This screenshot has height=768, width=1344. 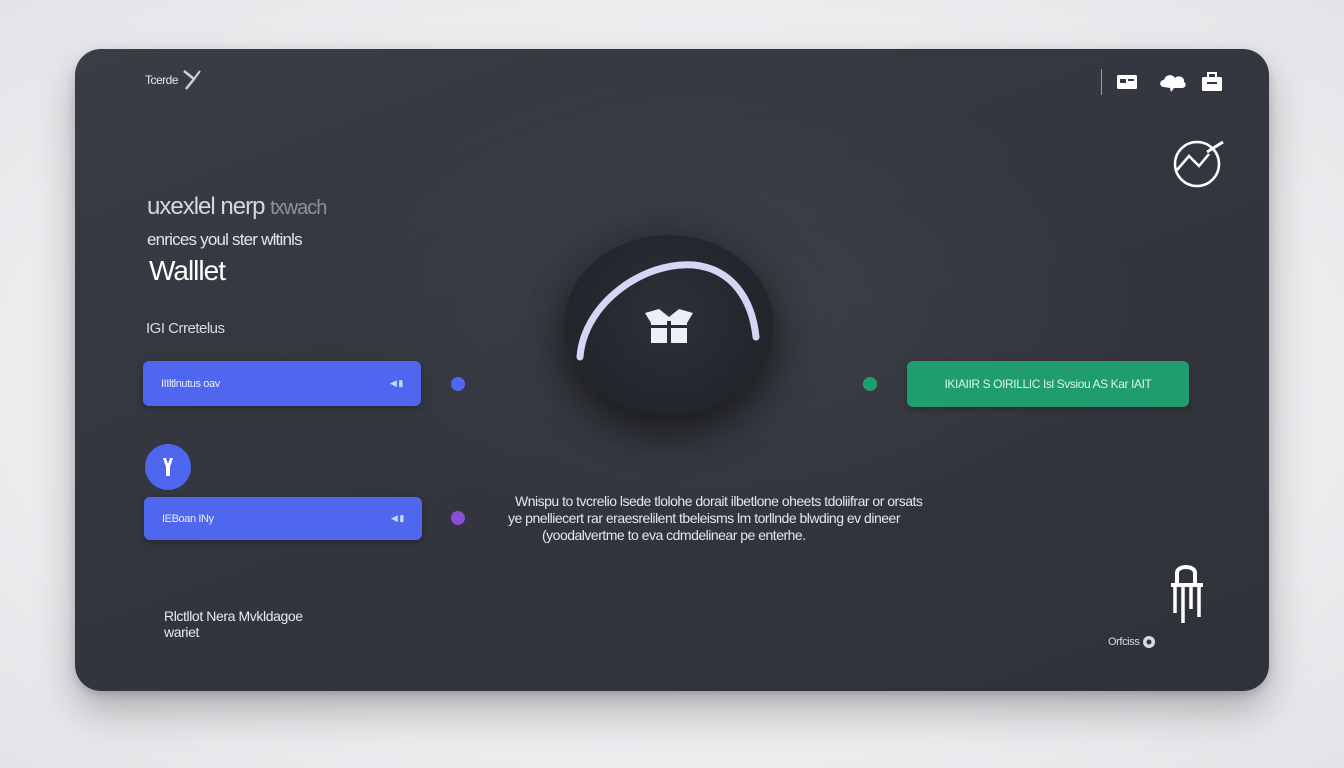 What do you see at coordinates (1212, 82) in the screenshot?
I see `briefcase-icon` at bounding box center [1212, 82].